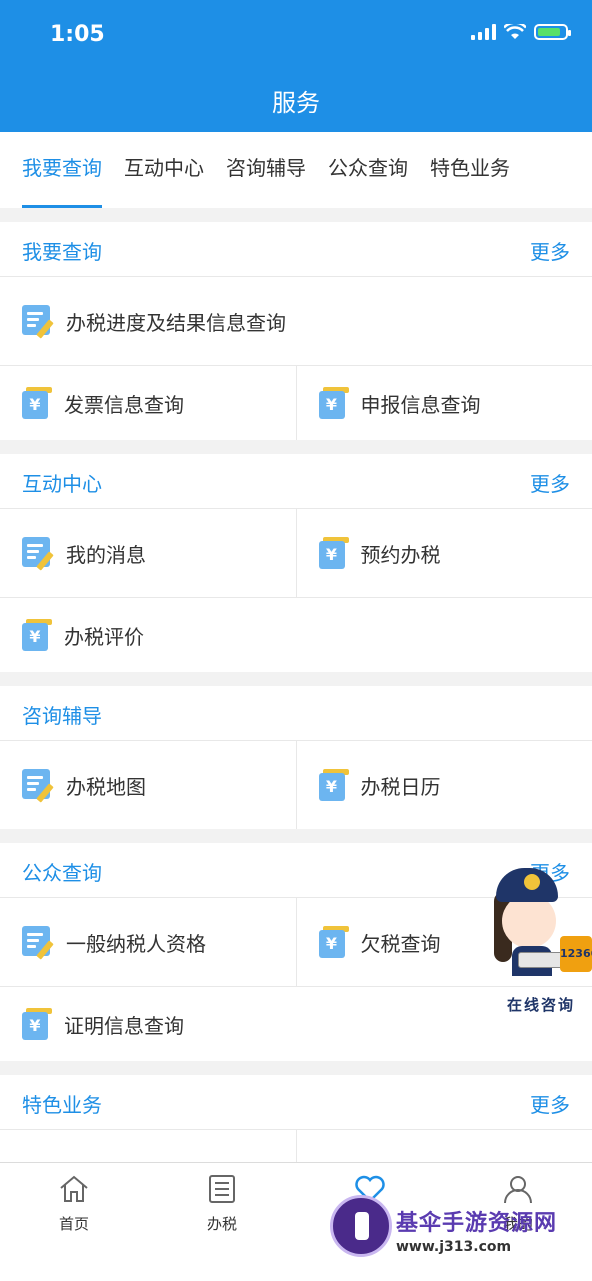 This screenshot has width=592, height=1281. I want to click on item-declaration-query: ¥ 申报信息查询, so click(444, 403).